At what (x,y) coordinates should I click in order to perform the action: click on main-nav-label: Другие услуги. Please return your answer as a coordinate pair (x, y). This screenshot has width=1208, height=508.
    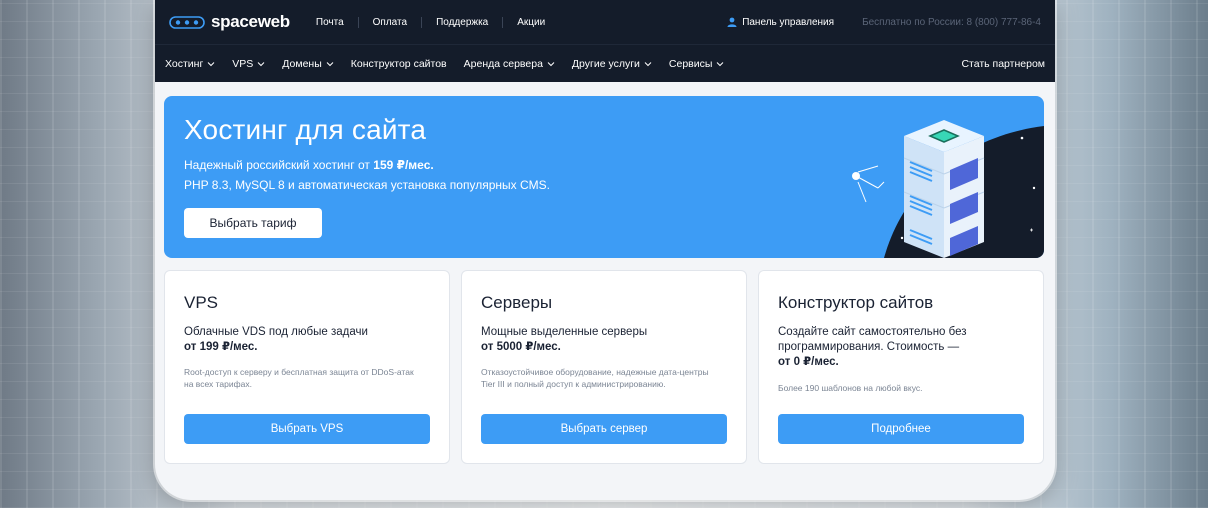
    Looking at the image, I should click on (605, 63).